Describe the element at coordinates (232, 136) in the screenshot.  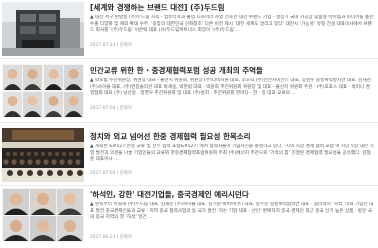
I see `article-title: 정치와 외교 넘어선 한중 경제협력 필요성 한목소리` at that location.